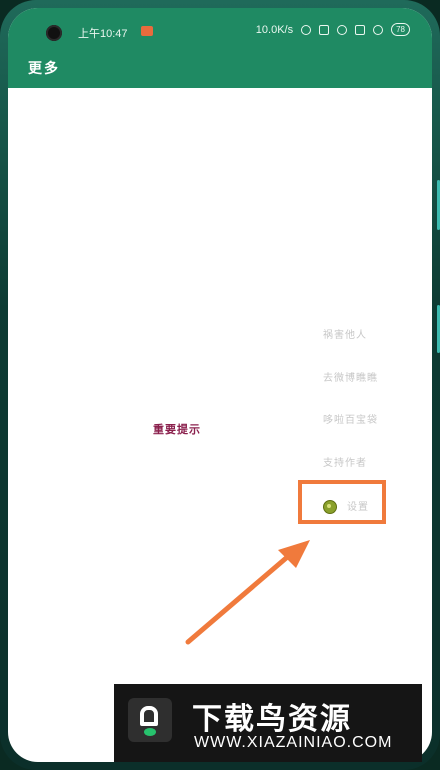  I want to click on watermark-url: WWW.XIAZAINIAO.COM, so click(293, 742).